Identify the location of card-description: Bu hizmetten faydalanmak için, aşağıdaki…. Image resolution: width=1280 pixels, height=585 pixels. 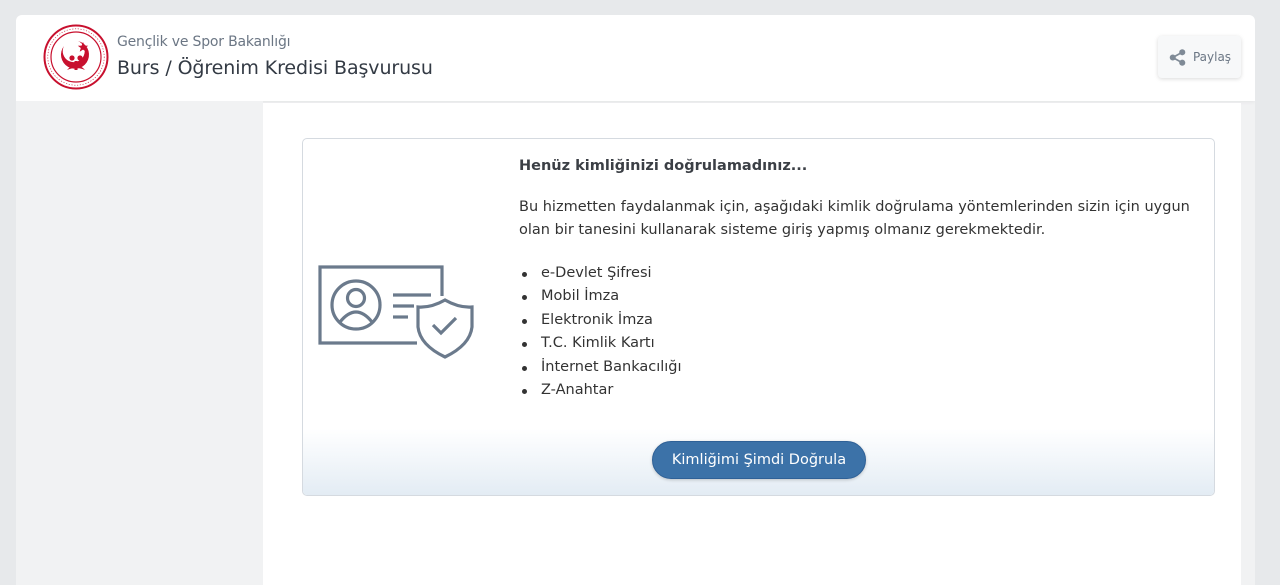
(854, 218).